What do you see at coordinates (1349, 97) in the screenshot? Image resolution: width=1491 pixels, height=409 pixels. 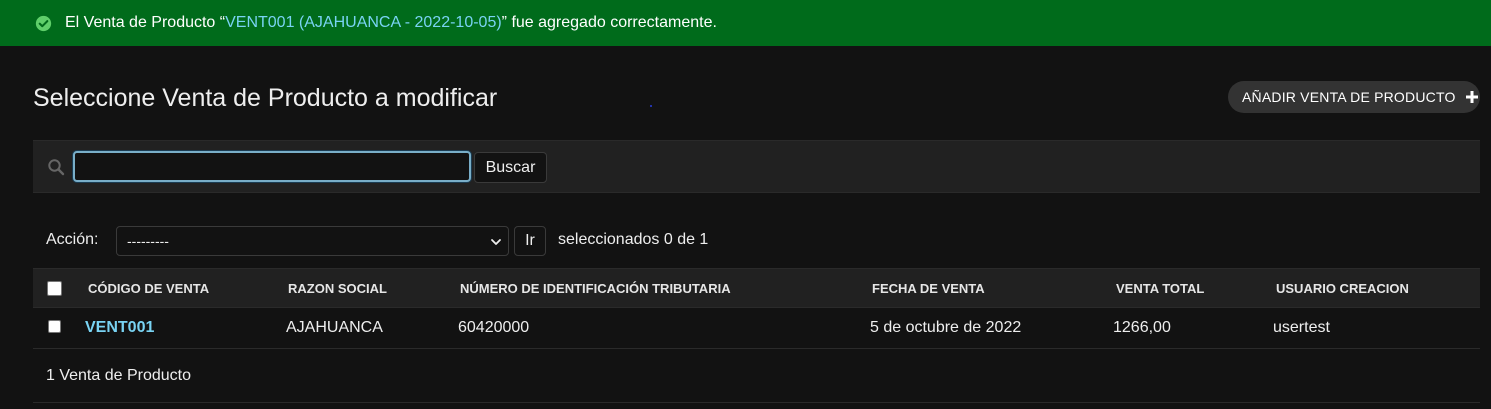 I see `add-venta-label: AÑADIR VENTA DE PRODUCTO` at bounding box center [1349, 97].